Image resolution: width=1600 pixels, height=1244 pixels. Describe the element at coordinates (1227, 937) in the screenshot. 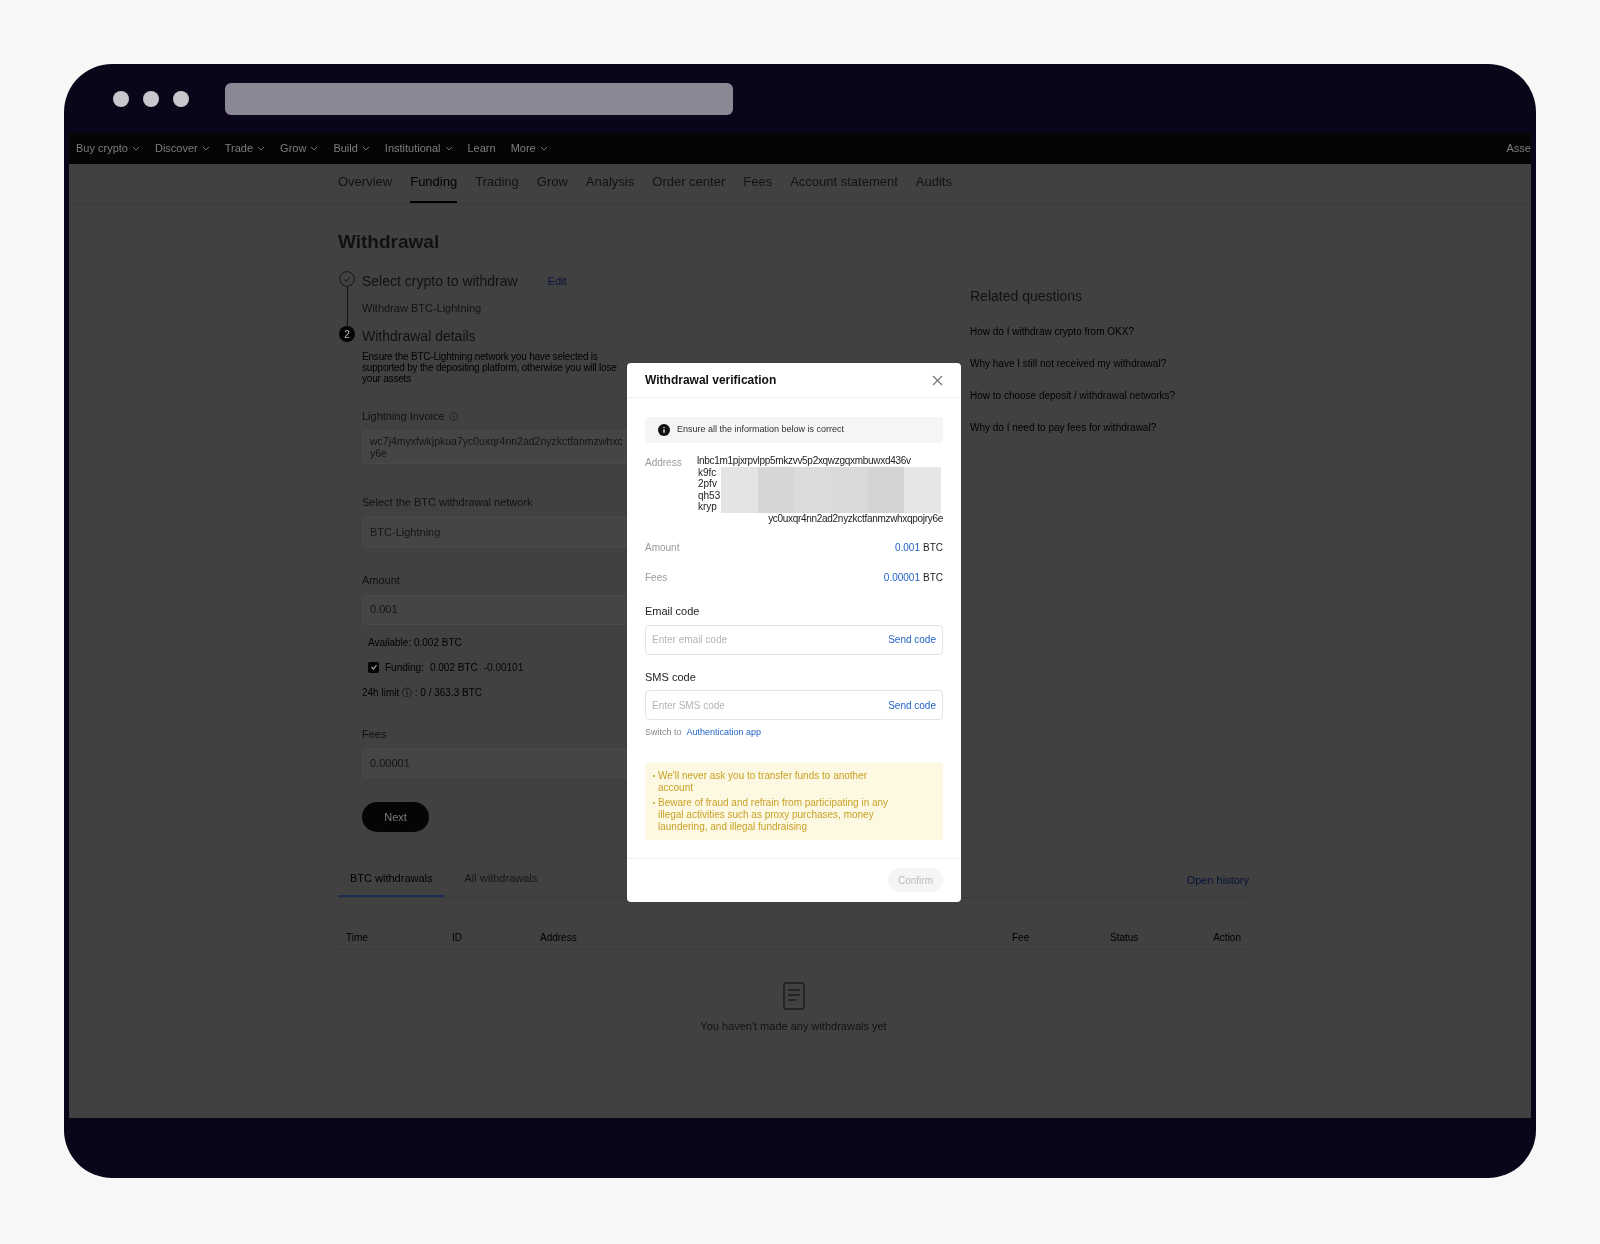

I see `column-header: Action` at that location.